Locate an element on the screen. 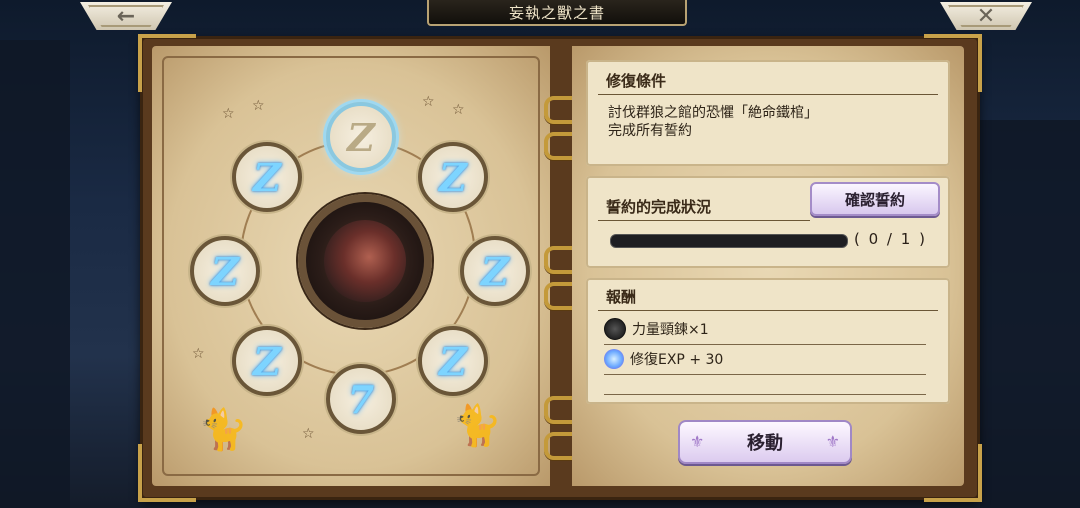 This screenshot has width=1080, height=508. seal-glyph: 7 is located at coordinates (361, 399).